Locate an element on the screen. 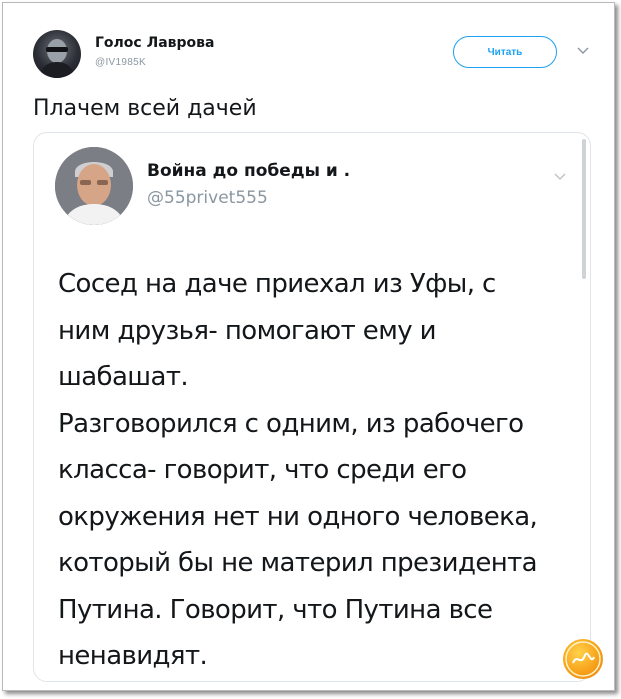 Image resolution: width=621 pixels, height=699 pixels. text-line: шабашат. is located at coordinates (123, 377).